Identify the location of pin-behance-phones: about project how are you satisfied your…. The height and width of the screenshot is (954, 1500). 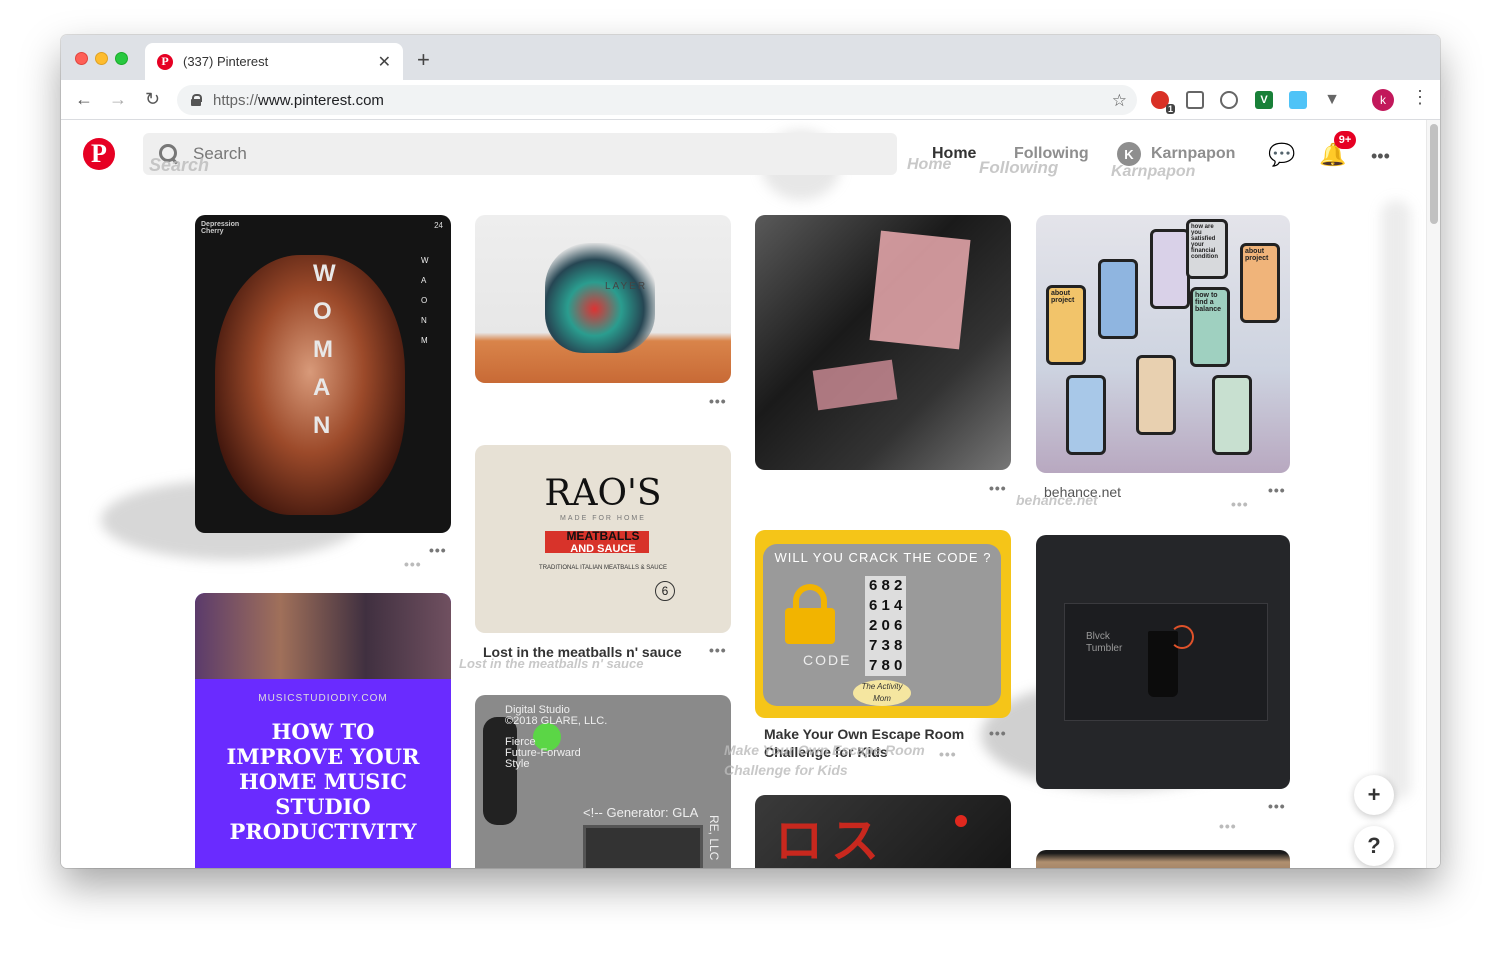
(1163, 344).